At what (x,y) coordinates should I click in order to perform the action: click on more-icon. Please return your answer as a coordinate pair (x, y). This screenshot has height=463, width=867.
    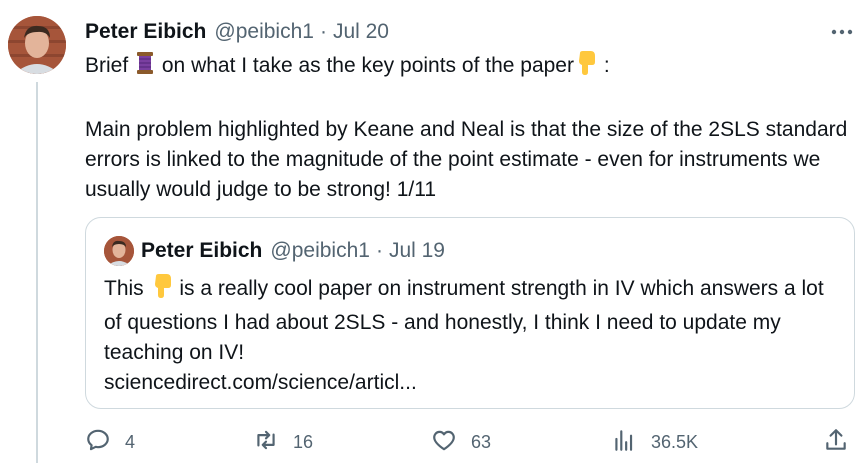
    Looking at the image, I should click on (842, 32).